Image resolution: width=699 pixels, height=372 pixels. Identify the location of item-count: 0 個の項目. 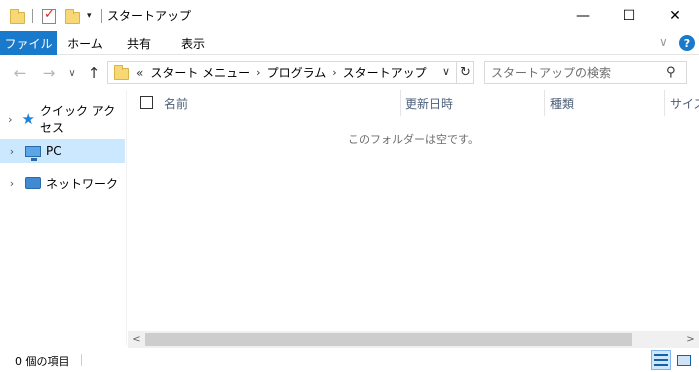
(42, 361).